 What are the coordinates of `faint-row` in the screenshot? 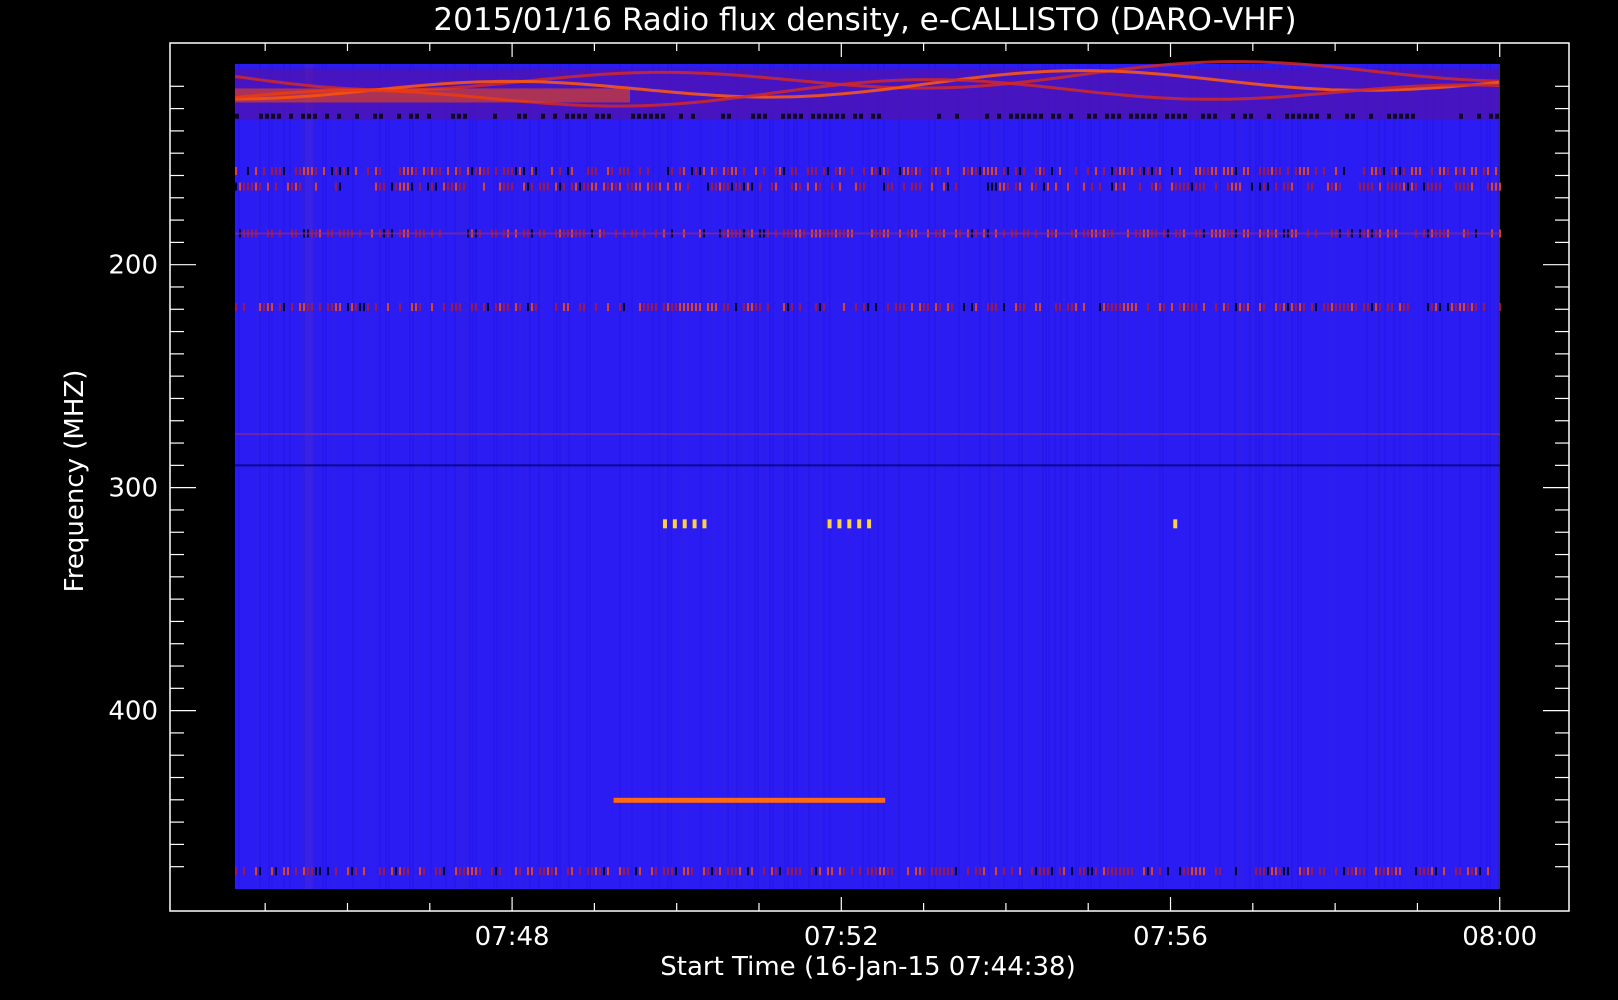 It's located at (867, 465).